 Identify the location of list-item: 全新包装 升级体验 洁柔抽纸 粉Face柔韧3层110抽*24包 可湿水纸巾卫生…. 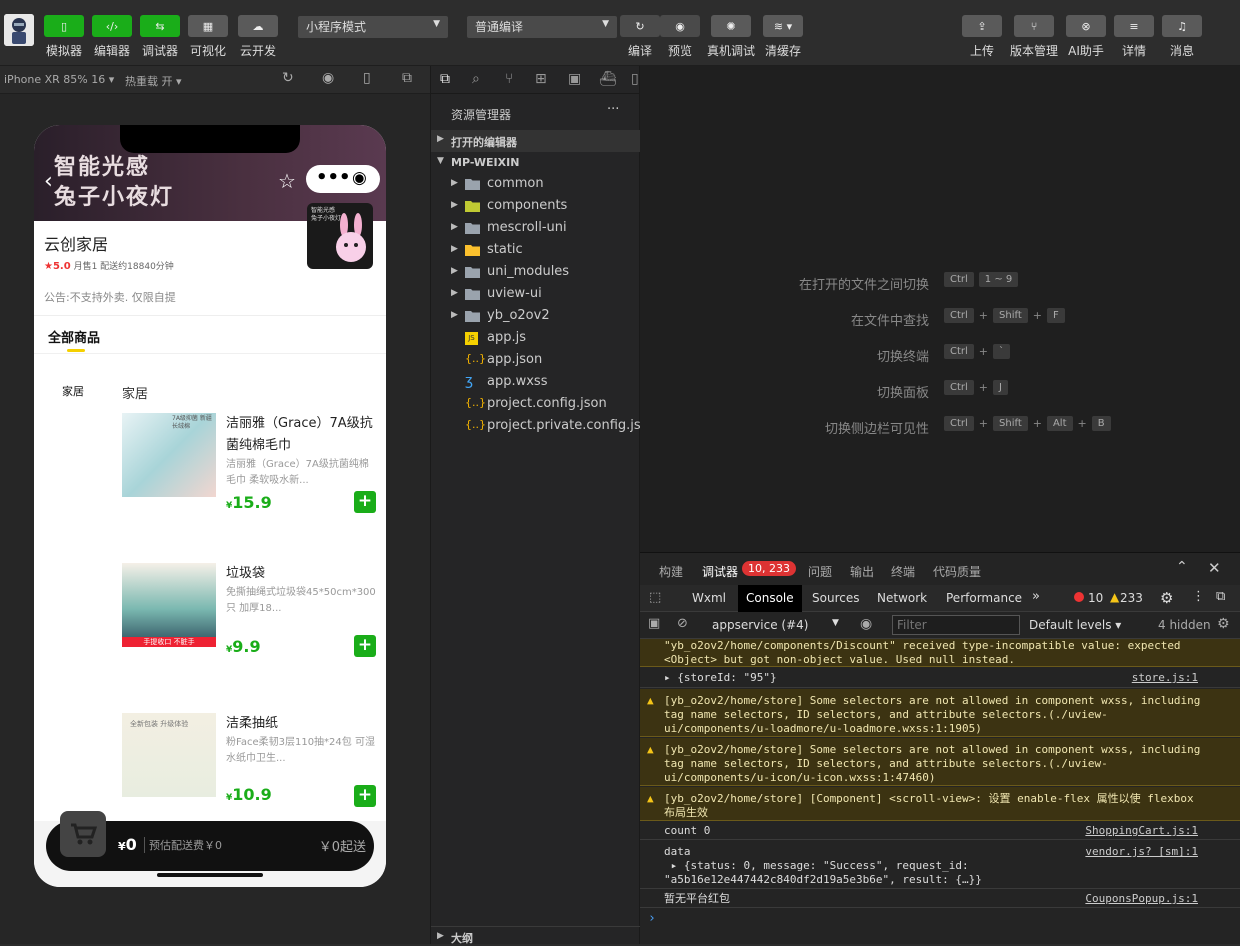
(249, 763).